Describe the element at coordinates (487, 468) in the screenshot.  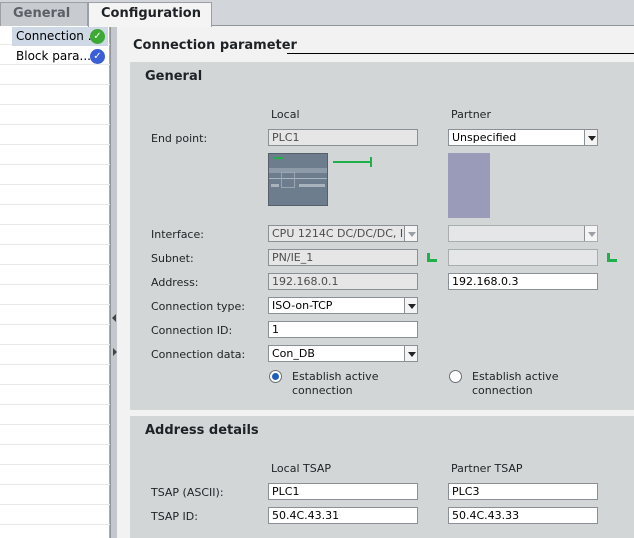
I see `column-header-partner-tsap: Partner TSAP` at that location.